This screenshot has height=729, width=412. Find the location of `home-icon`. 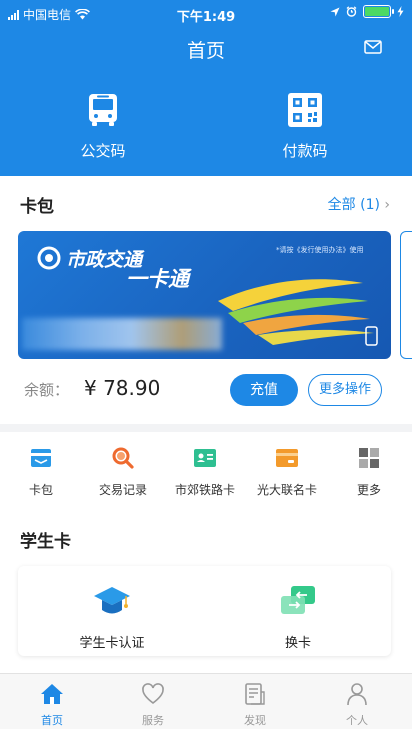

home-icon is located at coordinates (52, 694).